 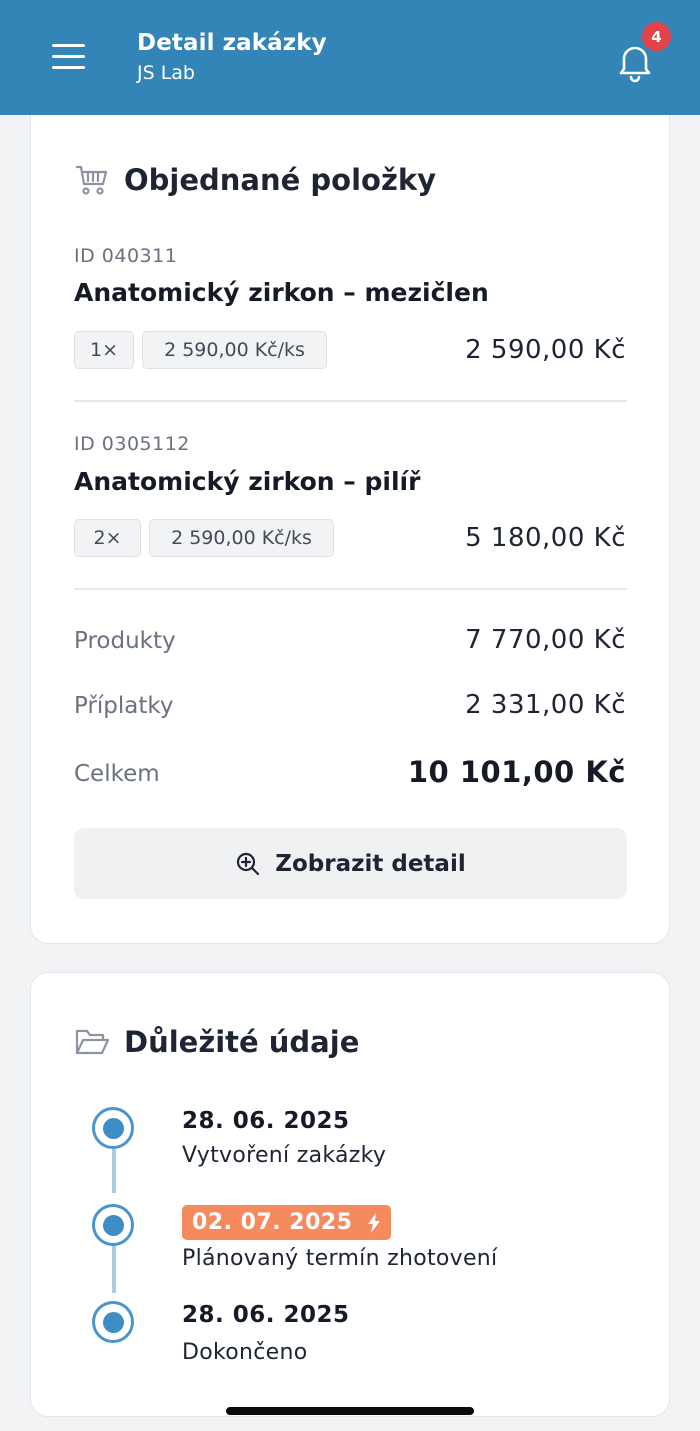 I want to click on quantity-chip: 1×, so click(x=104, y=350).